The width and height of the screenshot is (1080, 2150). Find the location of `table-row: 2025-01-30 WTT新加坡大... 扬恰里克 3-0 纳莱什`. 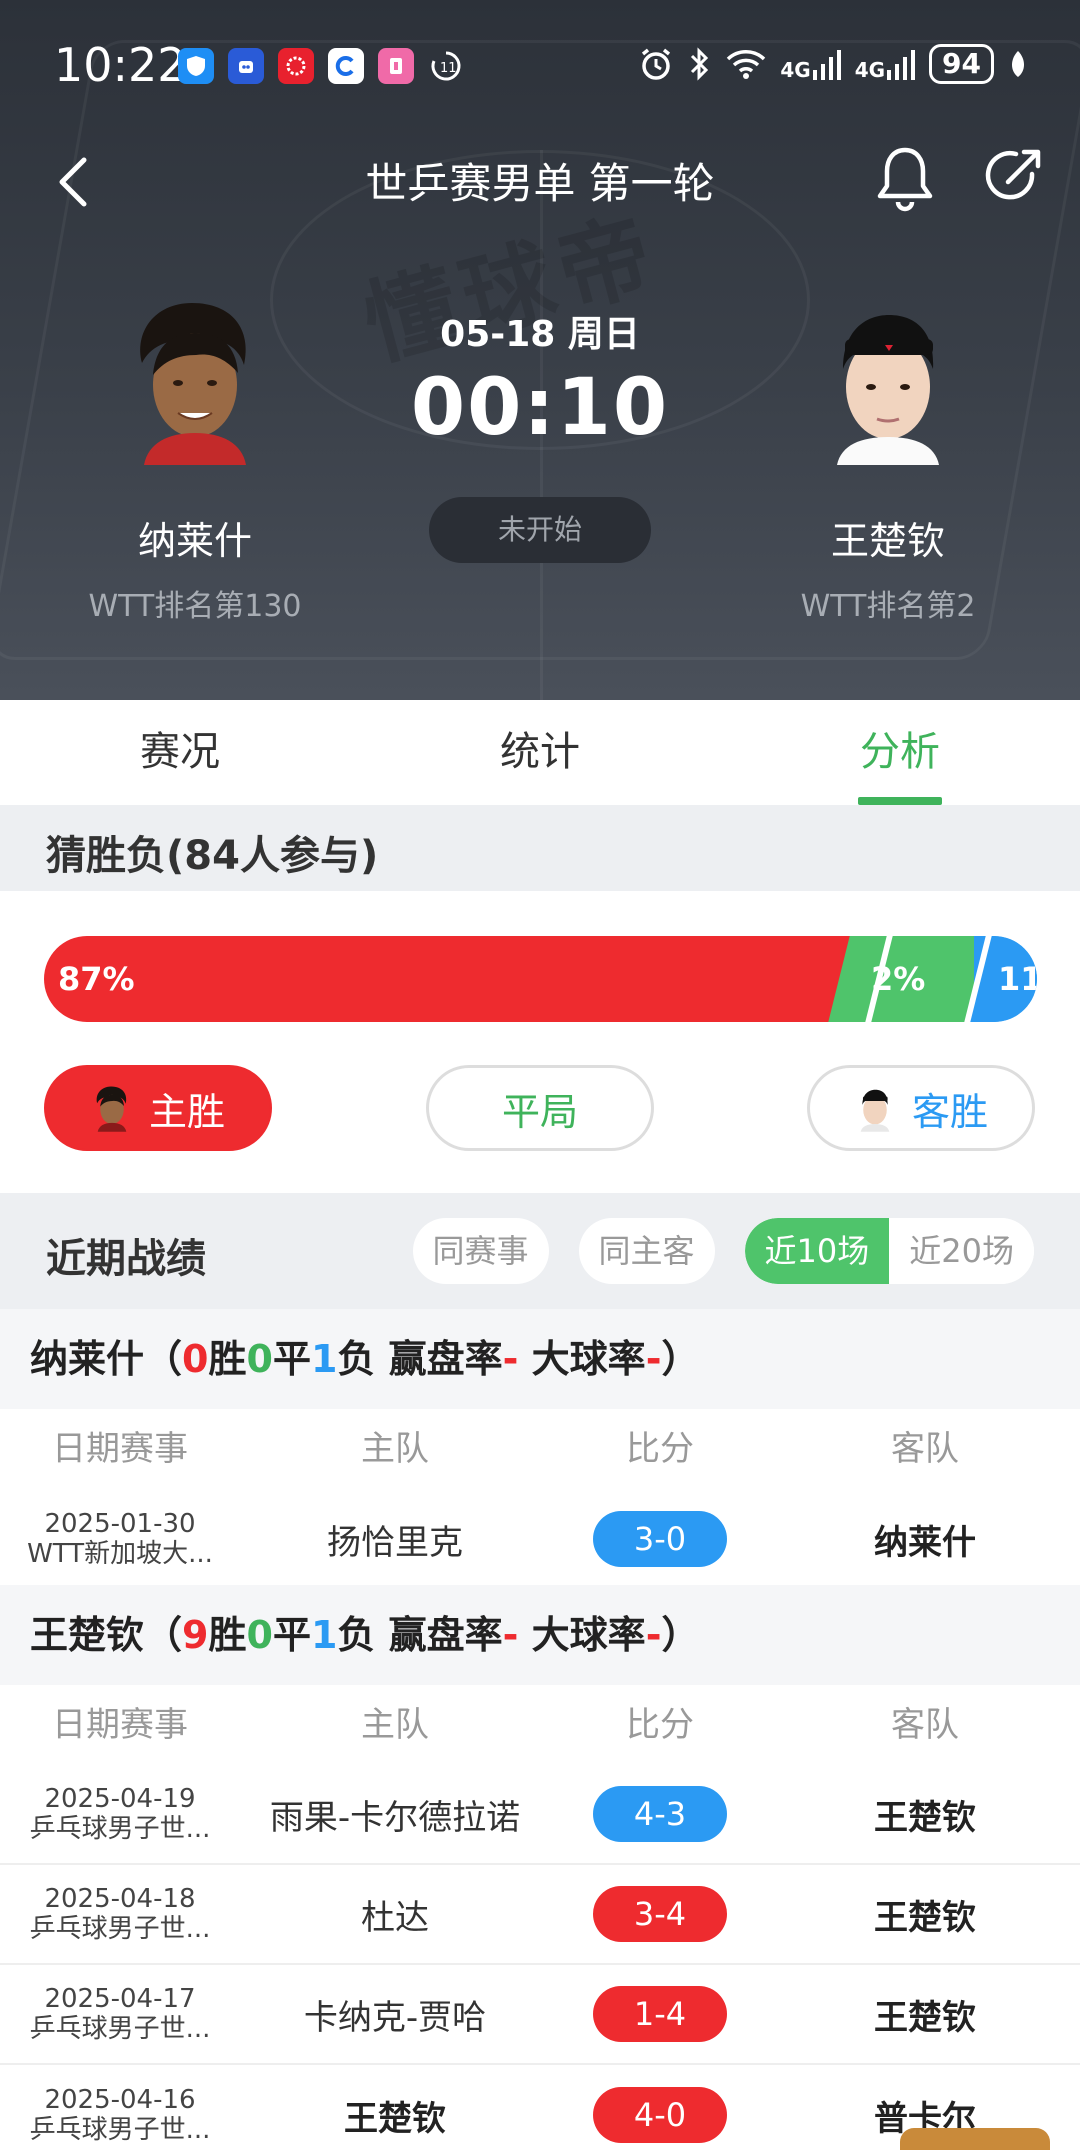

table-row: 2025-01-30 WTT新加坡大... 扬恰里克 3-0 纳莱什 is located at coordinates (540, 1539).